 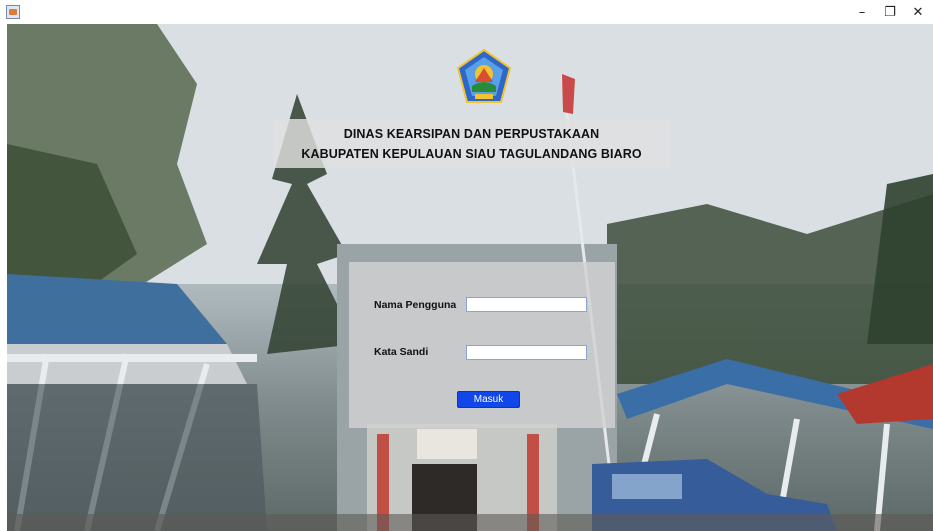 I want to click on java-app-icon, so click(x=13, y=12).